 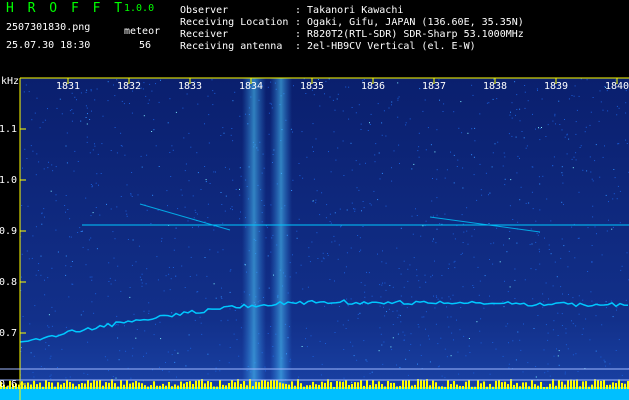 What do you see at coordinates (8, 384) in the screenshot?
I see `y-tick-label: 0.6` at bounding box center [8, 384].